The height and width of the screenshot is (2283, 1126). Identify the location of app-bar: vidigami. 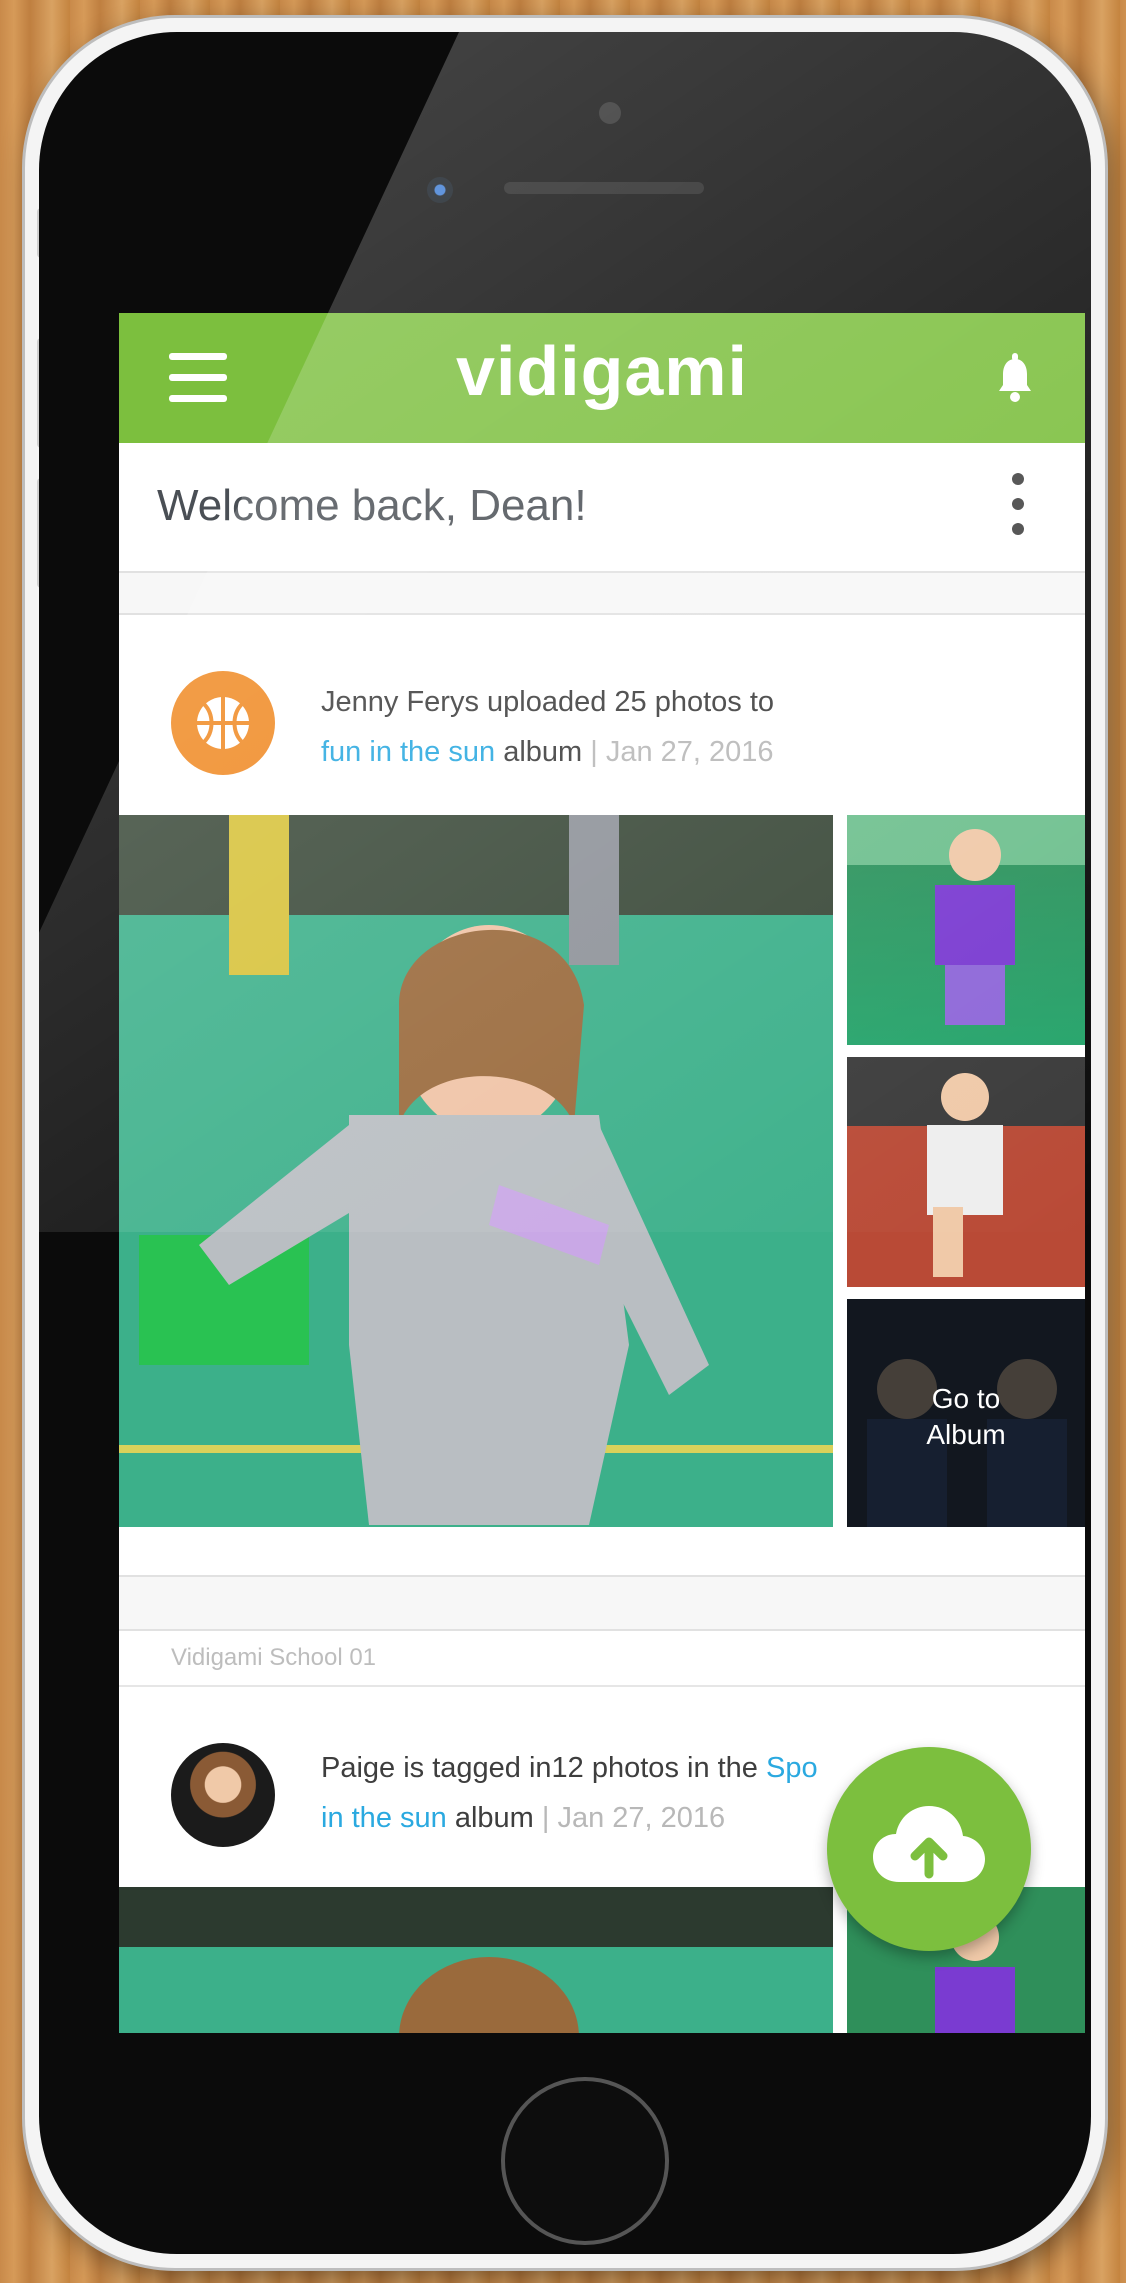
(602, 378).